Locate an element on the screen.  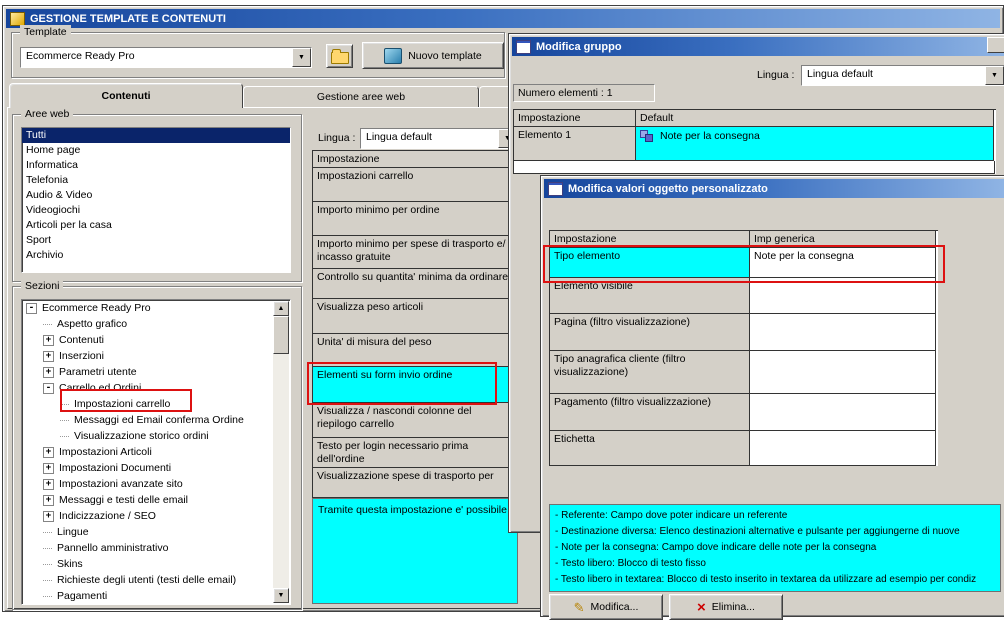
main-titlebar: GESTIONE TEMPLATE E CONTENUTI is located at coordinates (503, 18).